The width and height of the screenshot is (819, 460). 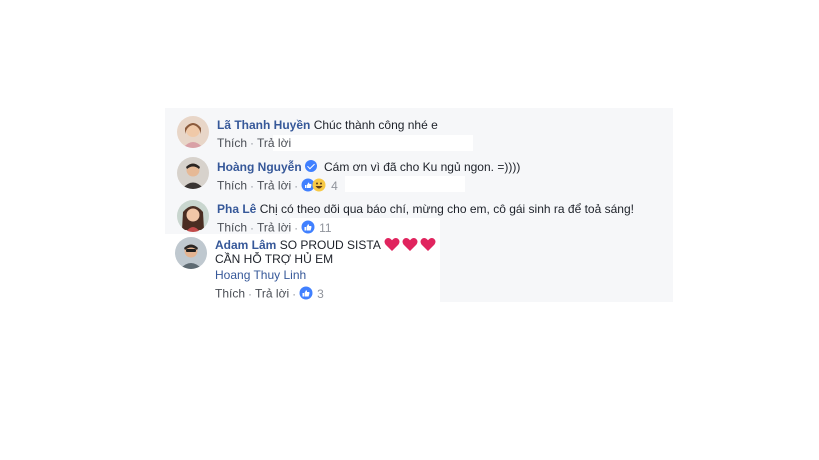 What do you see at coordinates (274, 259) in the screenshot?
I see `comment-text-line2: CẦN HỖ TRỢ HỦ EM` at bounding box center [274, 259].